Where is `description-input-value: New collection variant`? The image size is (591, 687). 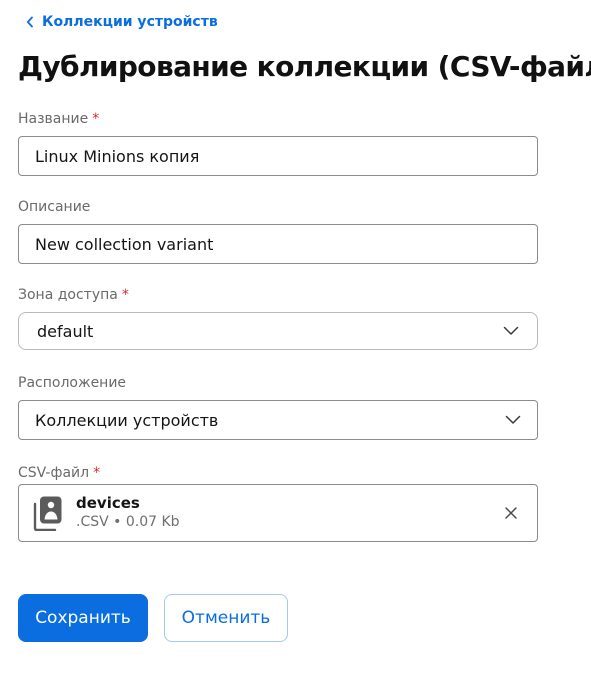
description-input-value: New collection variant is located at coordinates (124, 244).